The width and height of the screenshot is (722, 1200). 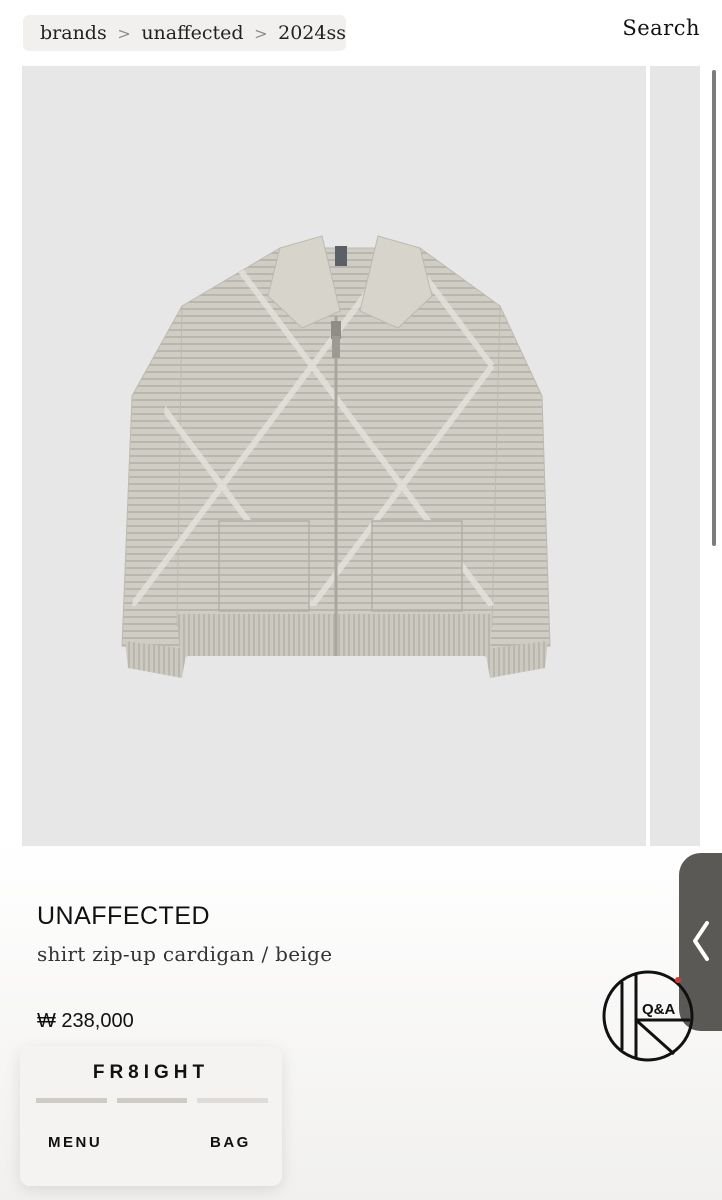 What do you see at coordinates (151, 1116) in the screenshot?
I see `bottom-nav: FR8IGHT MENU BAG` at bounding box center [151, 1116].